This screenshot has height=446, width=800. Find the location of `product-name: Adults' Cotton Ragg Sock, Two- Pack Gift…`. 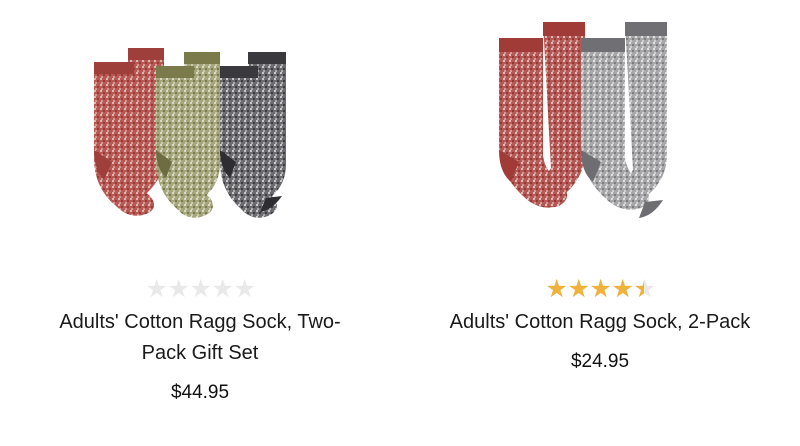

product-name: Adults' Cotton Ragg Sock, Two- Pack Gift… is located at coordinates (200, 338).